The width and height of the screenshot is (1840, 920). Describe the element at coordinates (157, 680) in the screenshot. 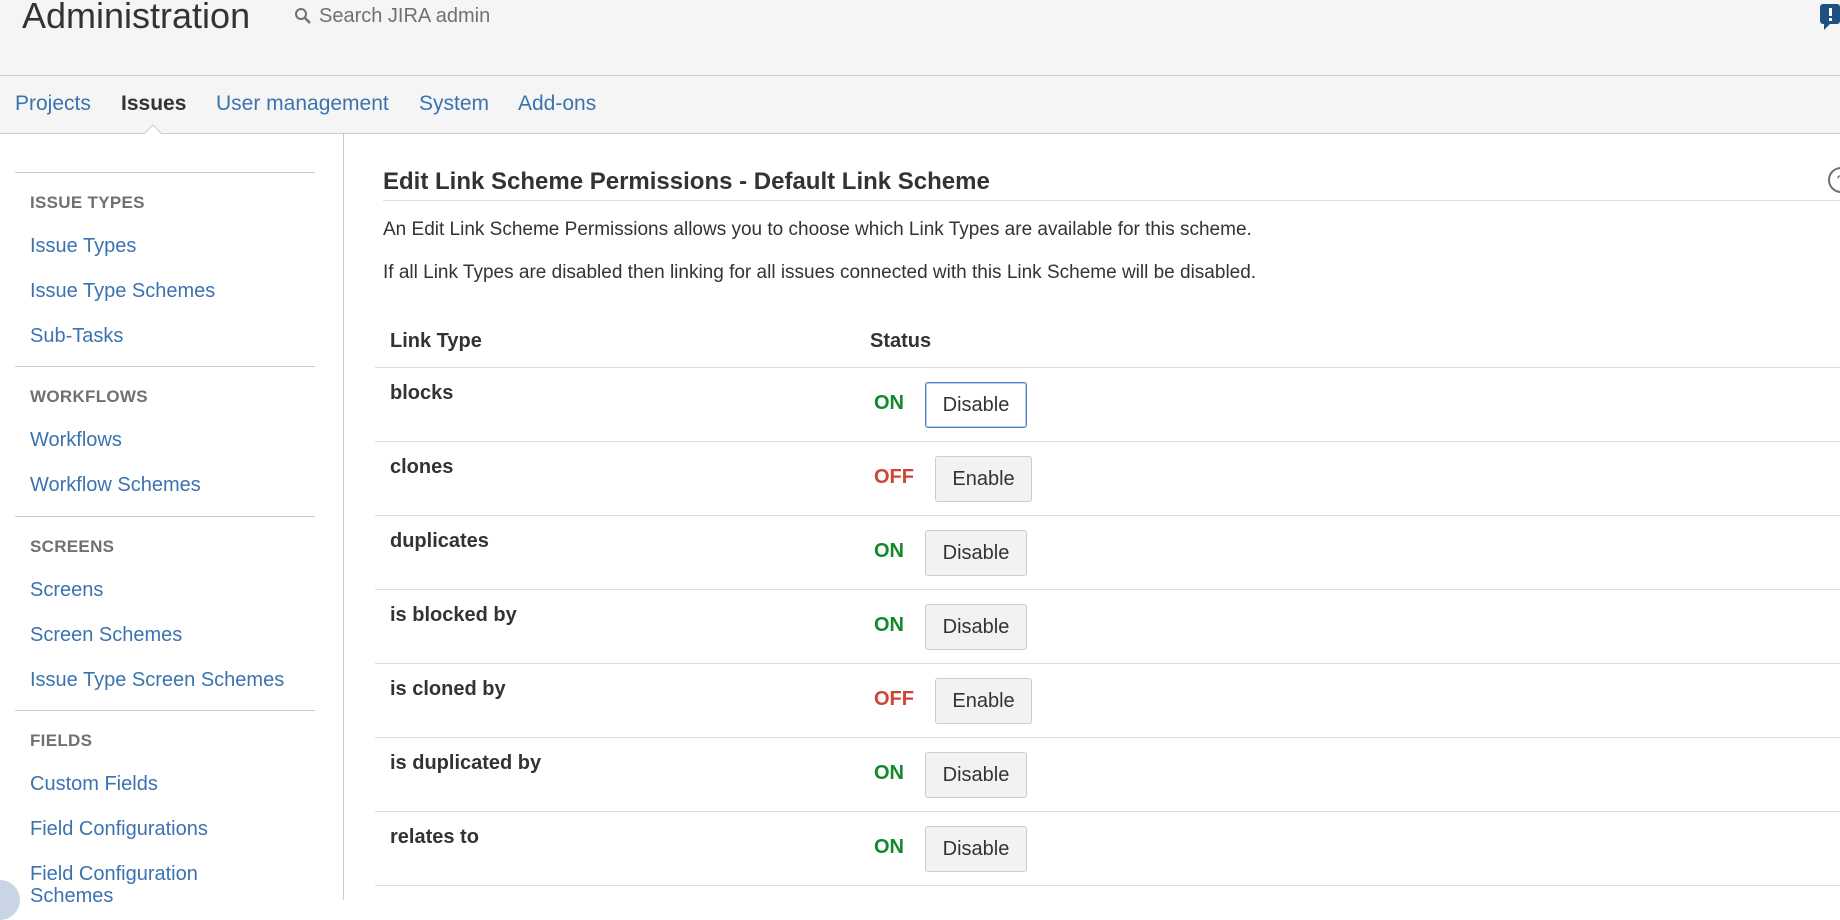

I see `sidebar-item-issue-type-screen-schemes: Issue Type Screen Schemes` at that location.